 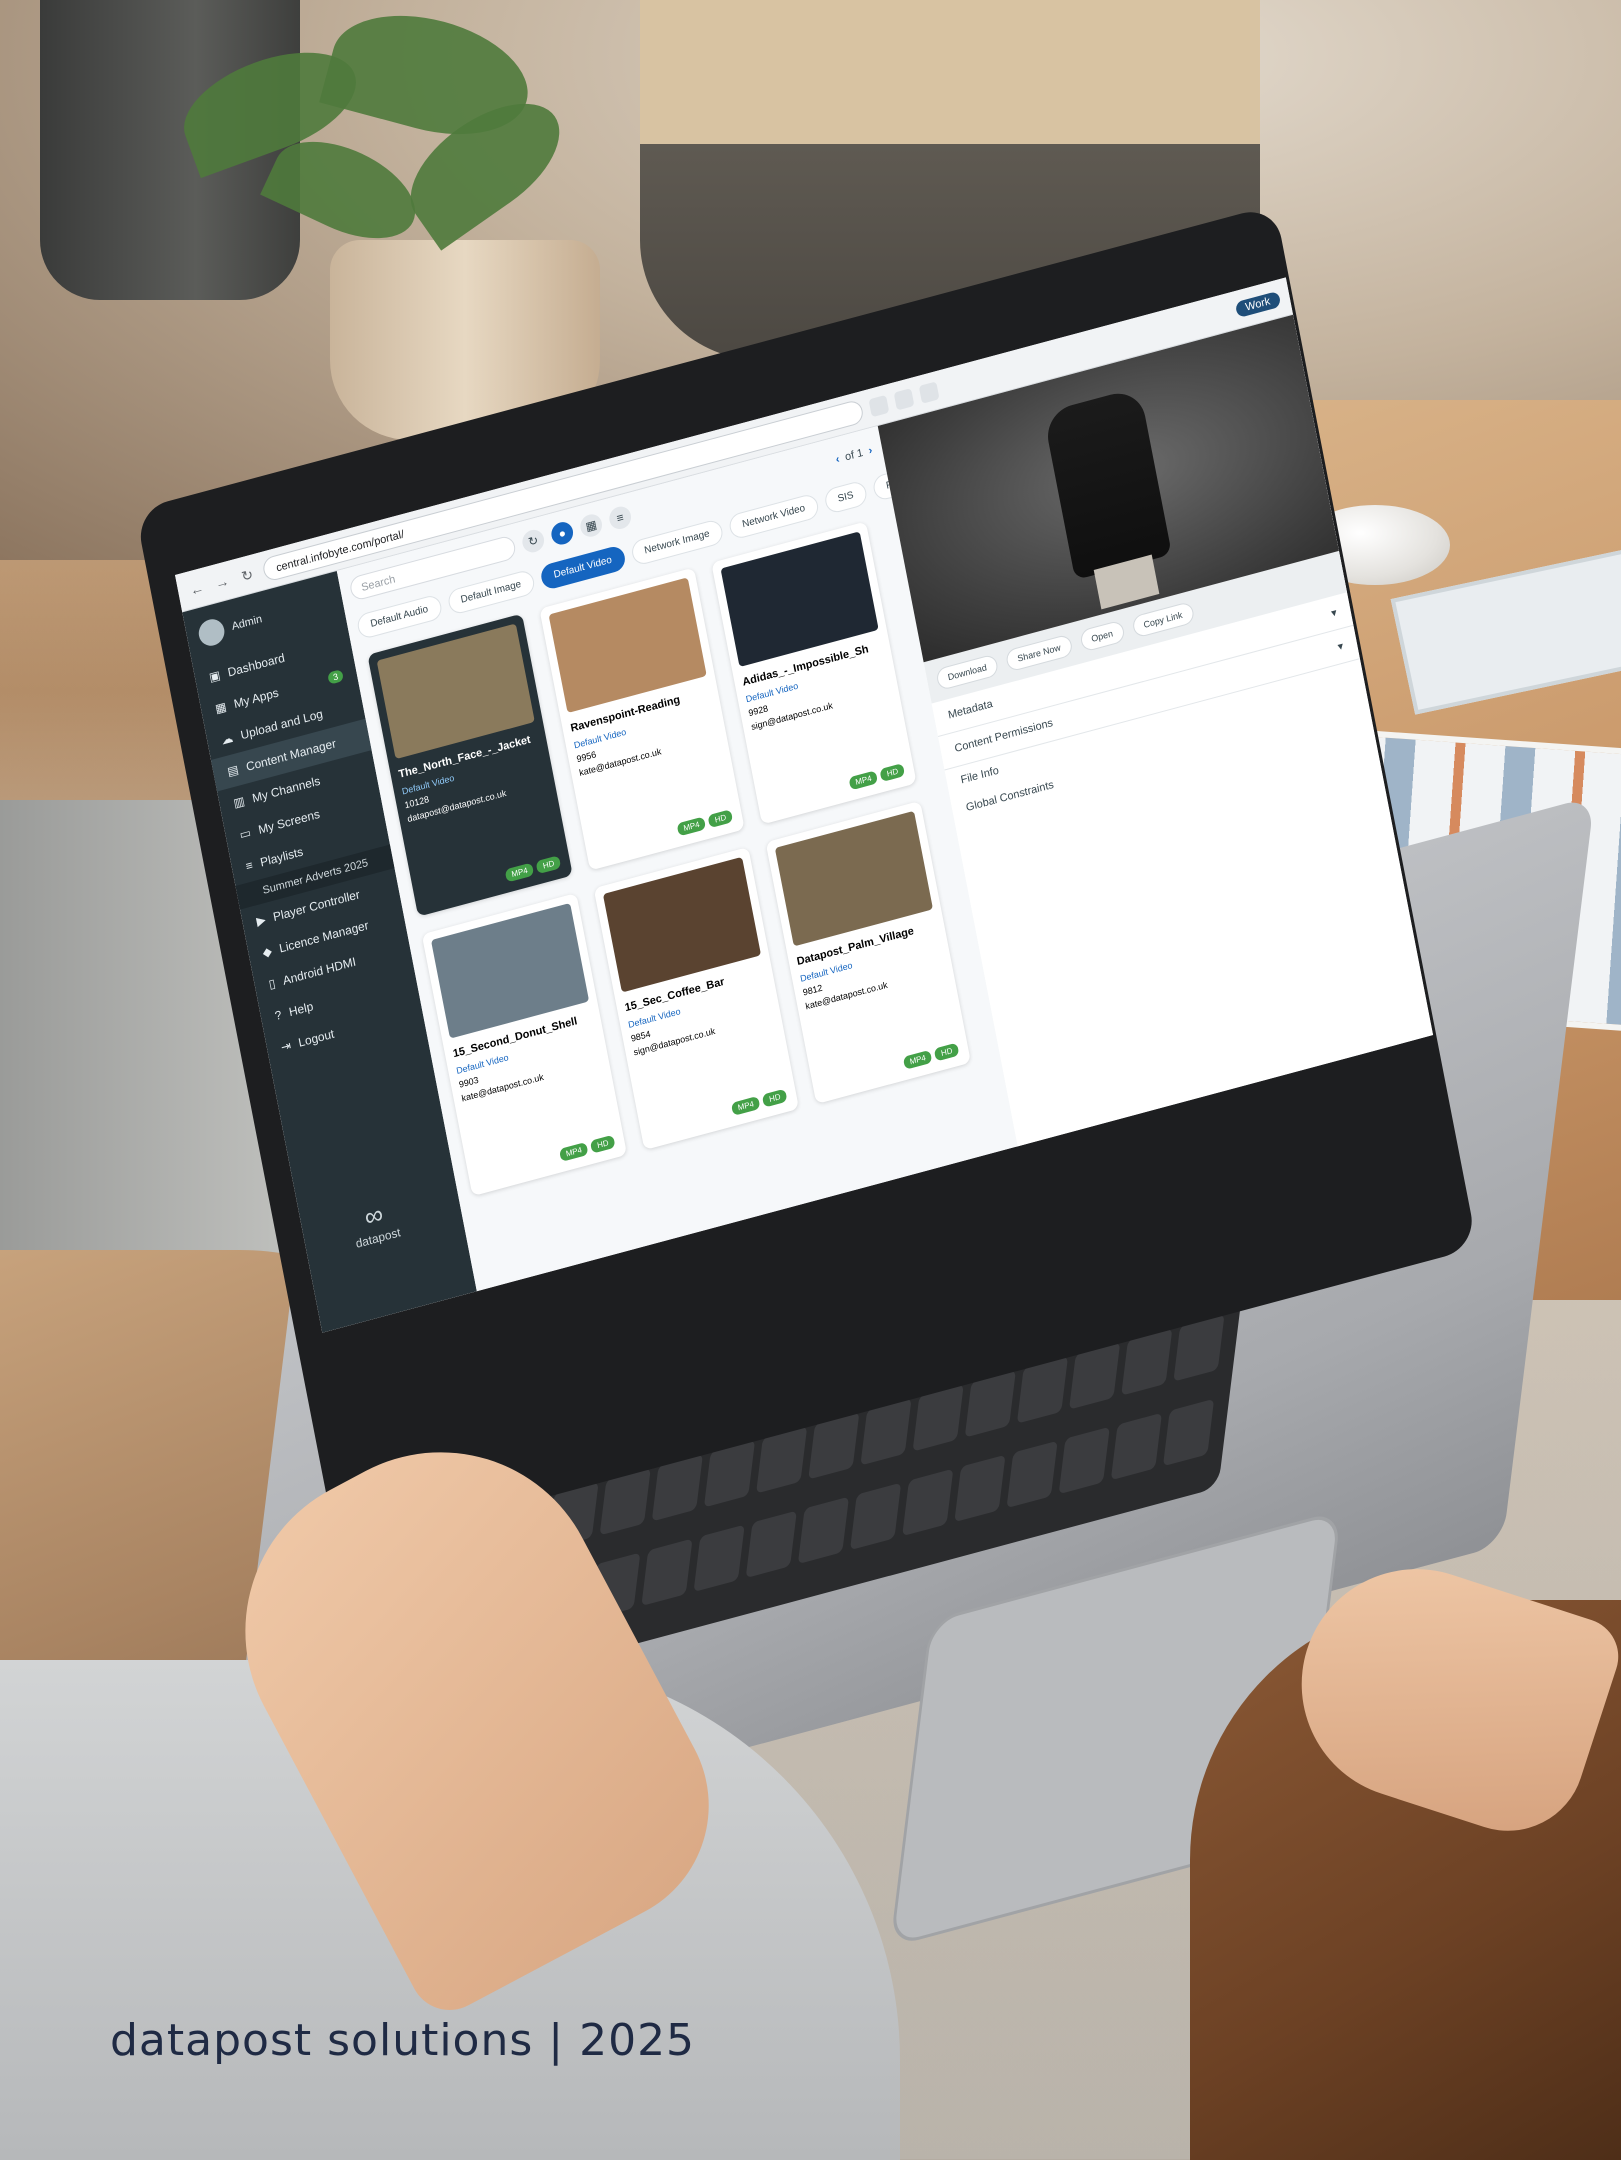 What do you see at coordinates (247, 623) in the screenshot?
I see `user-name: Admin` at bounding box center [247, 623].